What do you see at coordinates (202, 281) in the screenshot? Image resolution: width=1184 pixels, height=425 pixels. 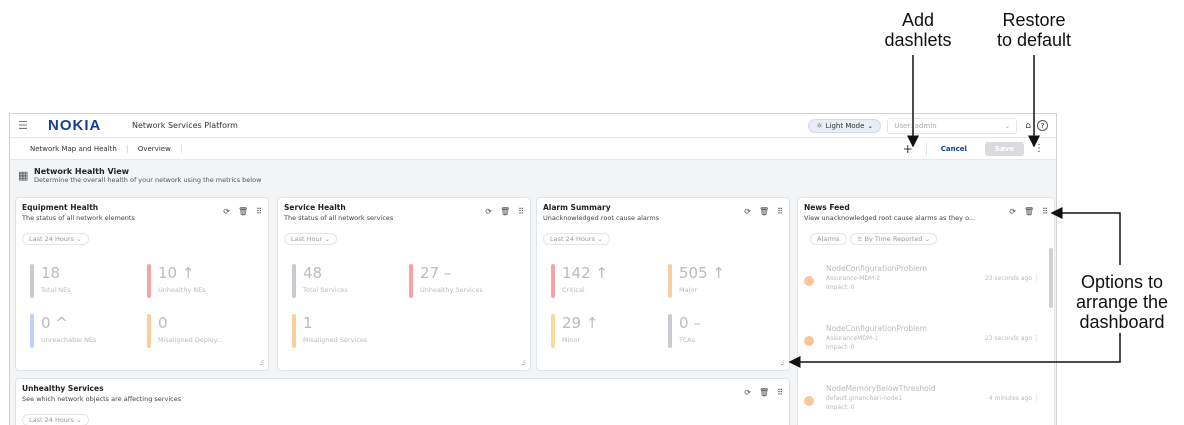 I see `metric-unhealthy-nes: 10 ↑ Unhealthy NEs` at bounding box center [202, 281].